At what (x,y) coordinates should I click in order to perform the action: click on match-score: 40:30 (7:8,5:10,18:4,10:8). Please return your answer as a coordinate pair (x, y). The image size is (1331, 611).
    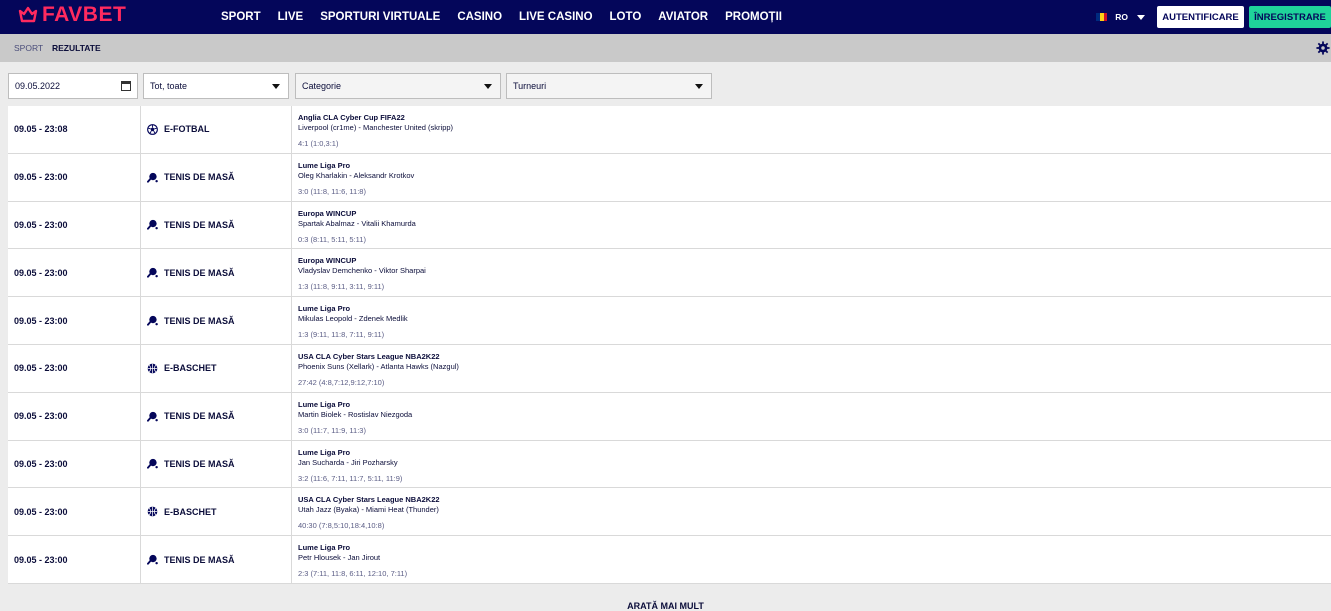
    Looking at the image, I should click on (341, 526).